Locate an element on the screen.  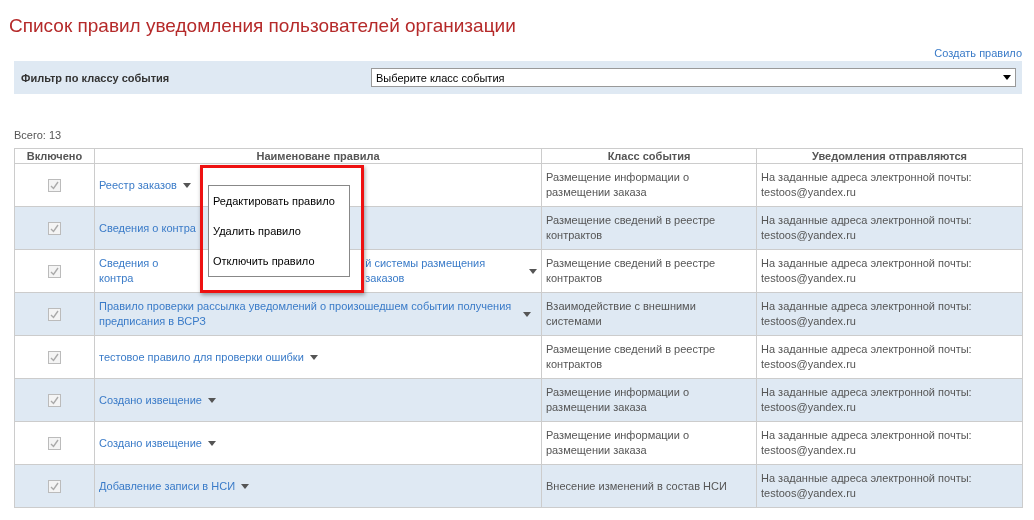
column-header: Уведомления отправляются is located at coordinates (889, 156).